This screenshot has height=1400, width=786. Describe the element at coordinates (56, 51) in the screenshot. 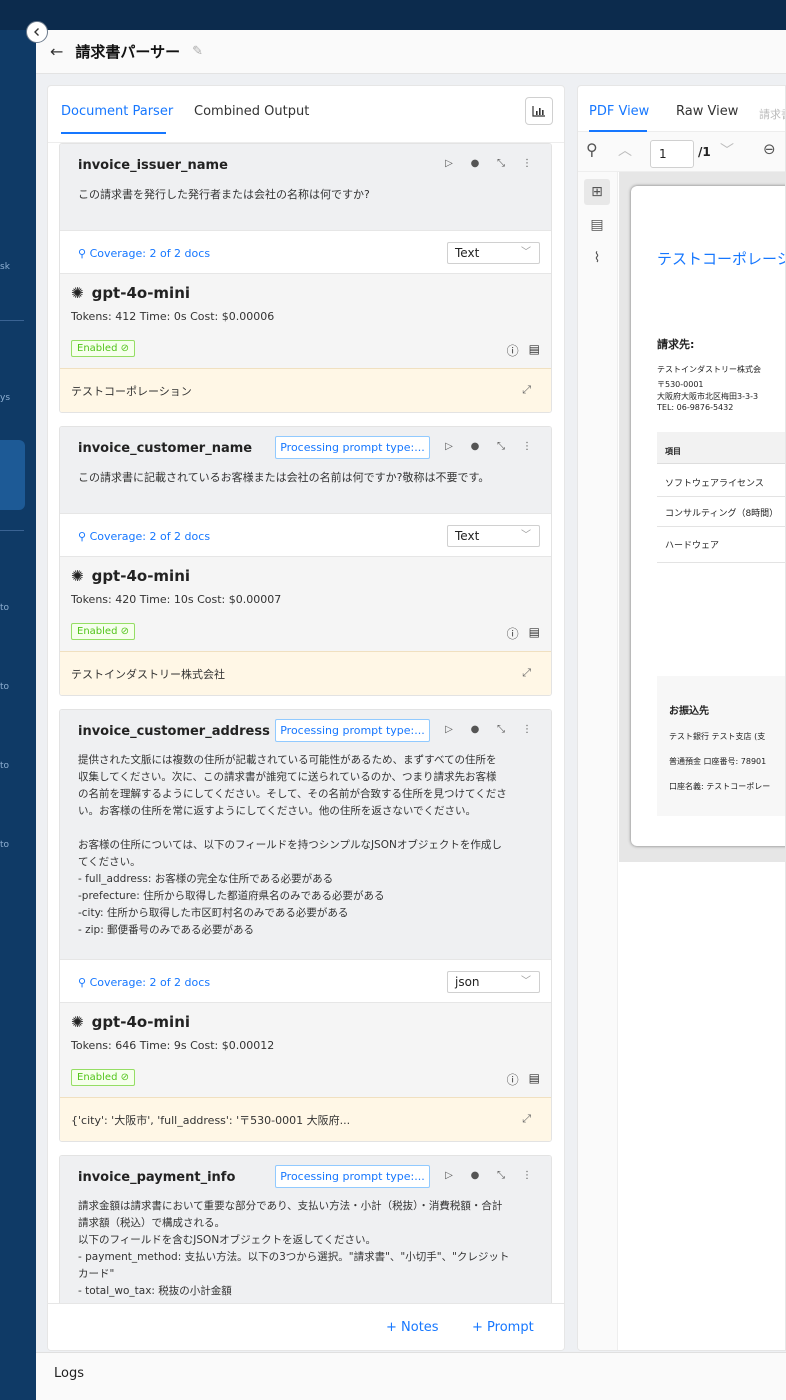

I see `back-arrow-icon: ←` at that location.